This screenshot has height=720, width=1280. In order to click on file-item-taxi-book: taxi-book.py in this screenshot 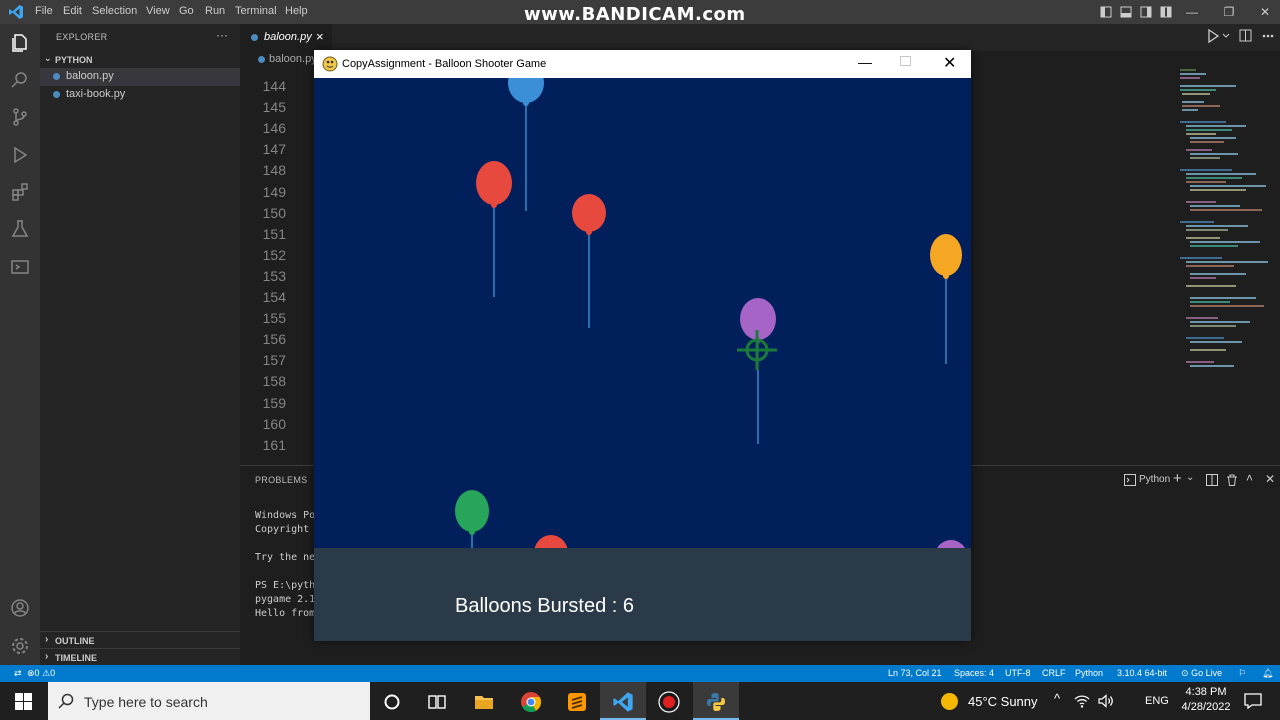, I will do `click(140, 95)`.